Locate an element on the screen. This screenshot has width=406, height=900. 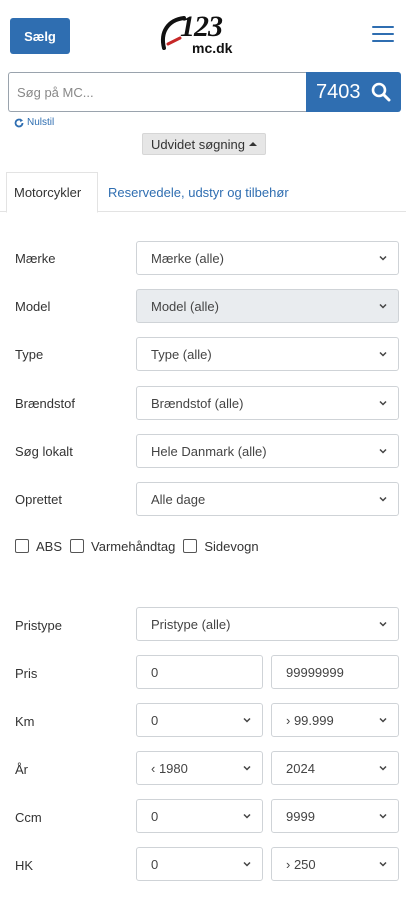
filter-fuel: Brændstof Brændstof (alle) is located at coordinates (203, 403).